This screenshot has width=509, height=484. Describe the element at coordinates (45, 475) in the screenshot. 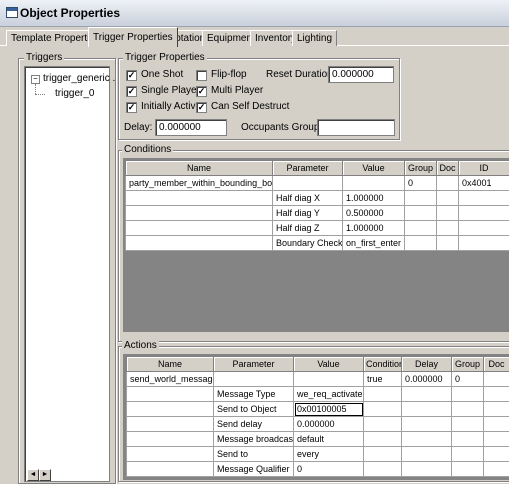

I see `scroll-right-icon: ►` at that location.